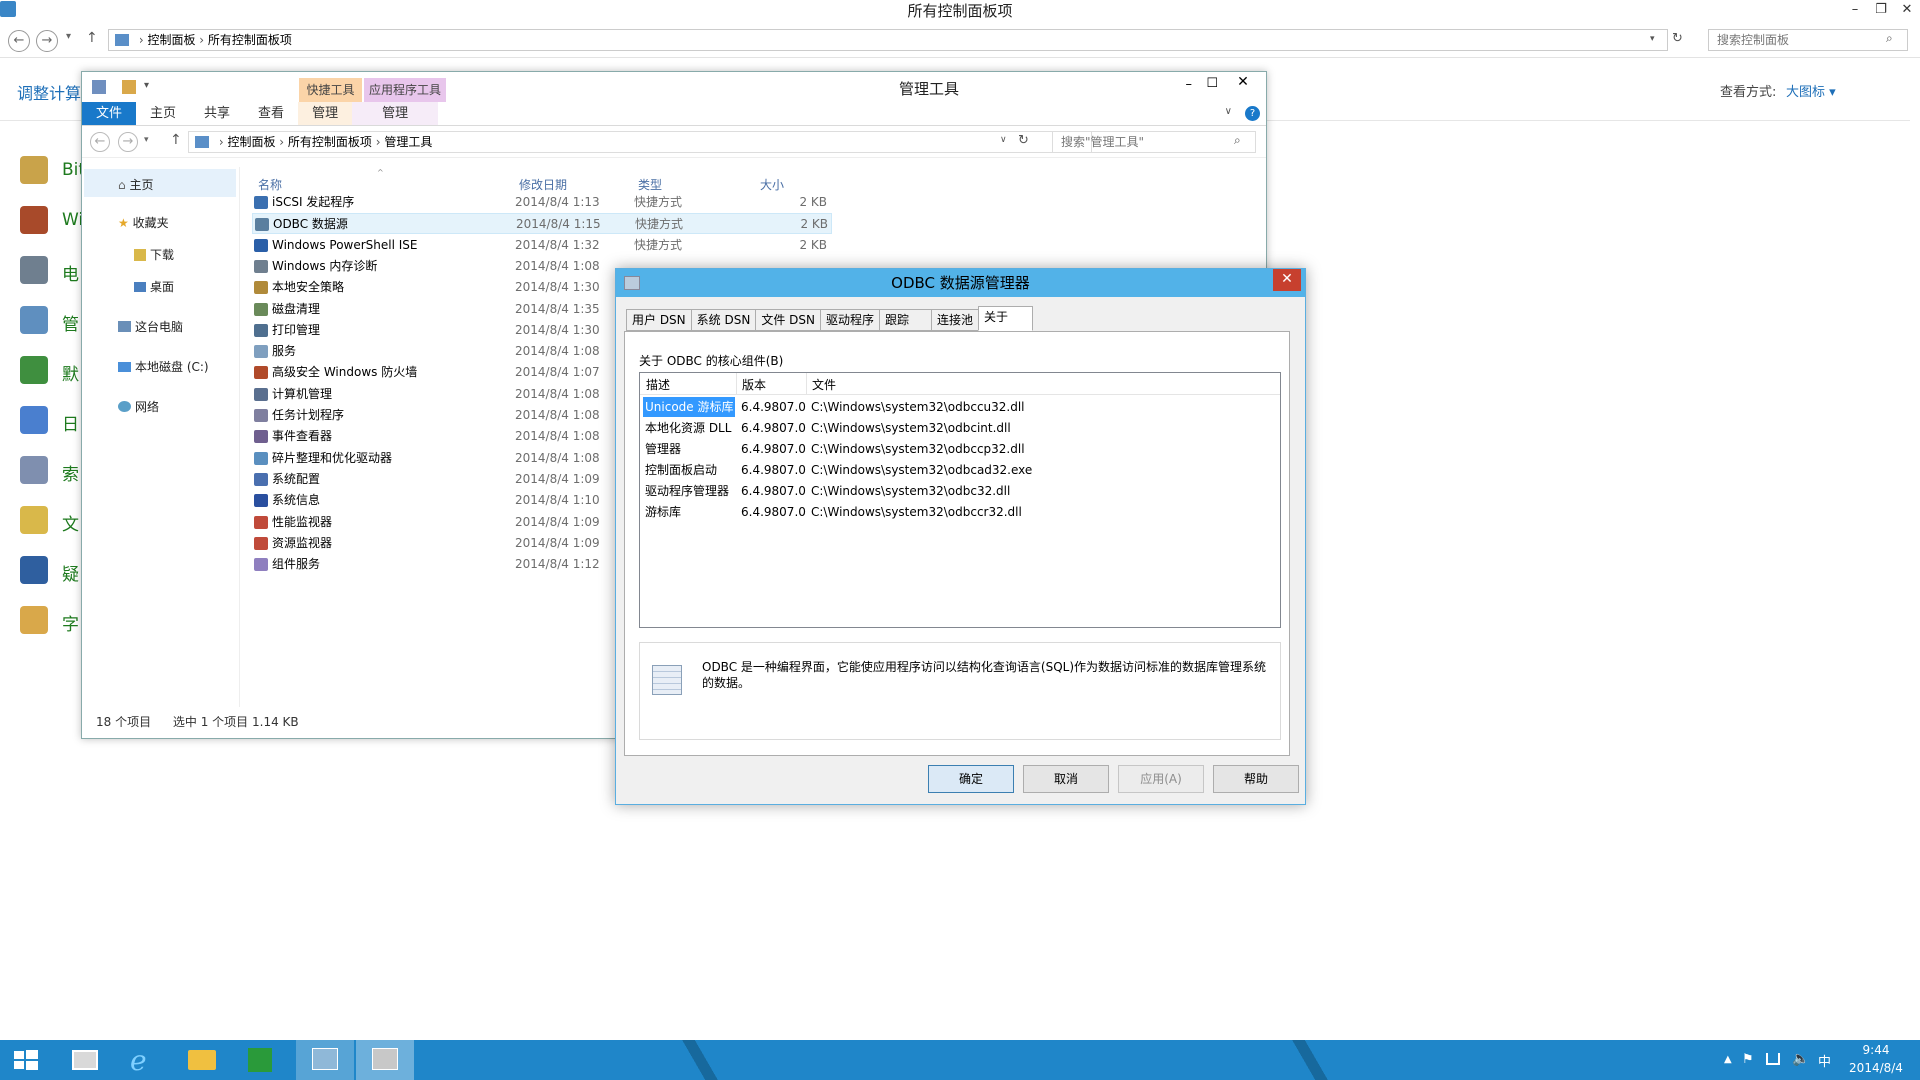  What do you see at coordinates (270, 184) in the screenshot?
I see `column-header-name: 名称` at bounding box center [270, 184].